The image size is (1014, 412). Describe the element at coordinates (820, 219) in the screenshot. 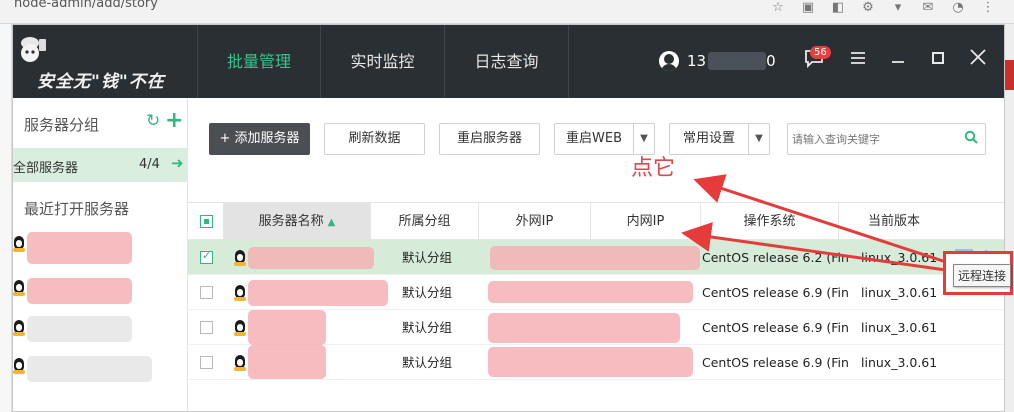

I see `arrow-to-text` at that location.